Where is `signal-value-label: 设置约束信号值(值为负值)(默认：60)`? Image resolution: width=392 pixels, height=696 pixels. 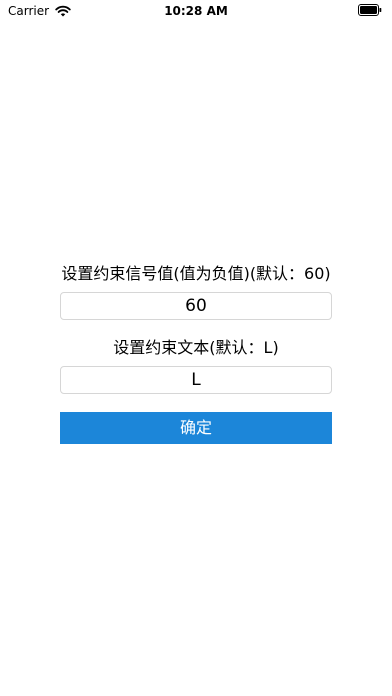
signal-value-label: 设置约束信号值(值为负值)(默认：60) is located at coordinates (196, 273).